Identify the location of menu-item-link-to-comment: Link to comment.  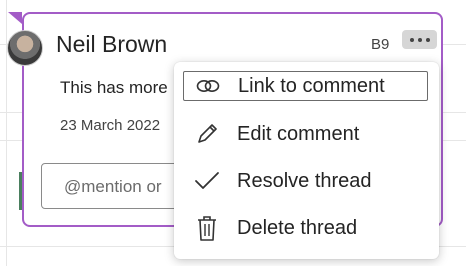
(305, 86).